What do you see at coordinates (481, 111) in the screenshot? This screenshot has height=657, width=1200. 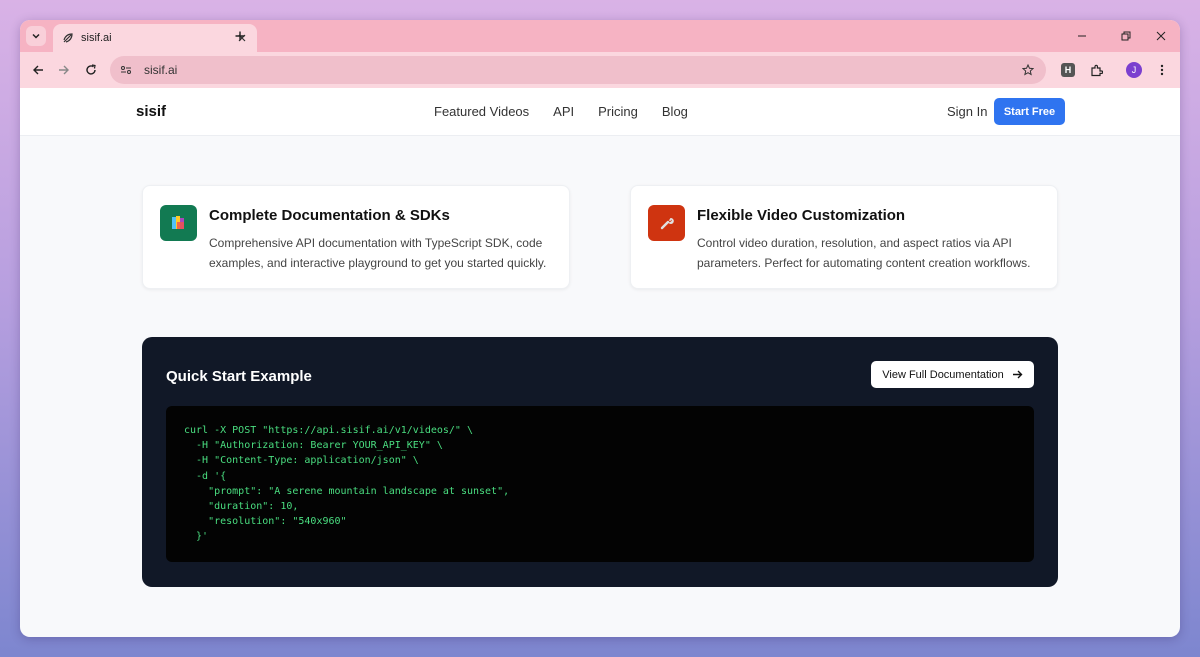 I see `nav-featured-videos: Featured Videos` at bounding box center [481, 111].